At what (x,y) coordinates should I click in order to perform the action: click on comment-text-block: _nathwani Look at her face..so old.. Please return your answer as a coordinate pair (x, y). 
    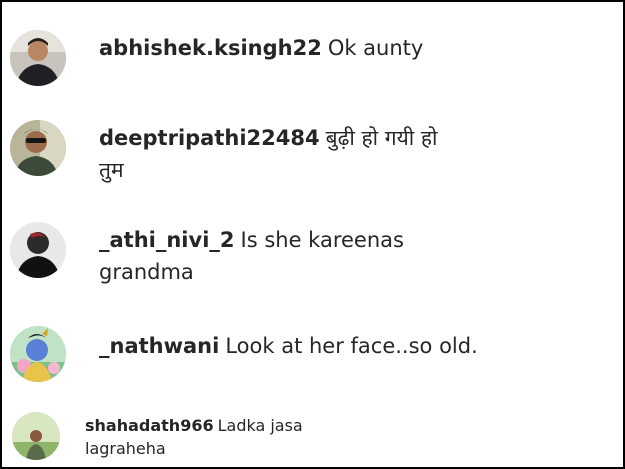
    Looking at the image, I should click on (349, 346).